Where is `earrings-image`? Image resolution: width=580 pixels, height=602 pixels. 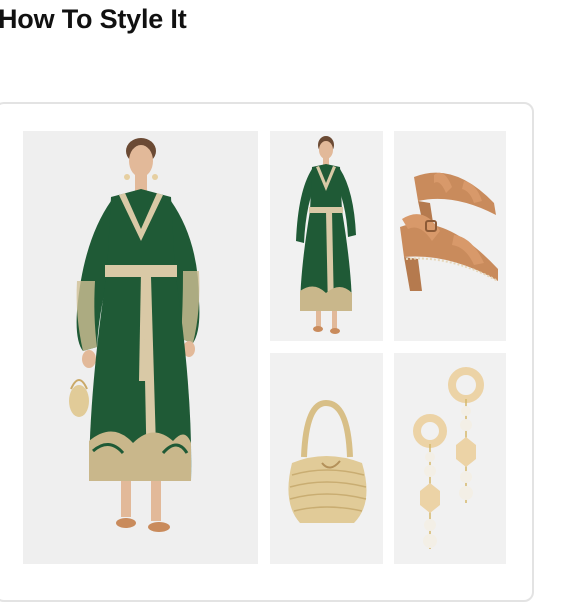 earrings-image is located at coordinates (448, 458).